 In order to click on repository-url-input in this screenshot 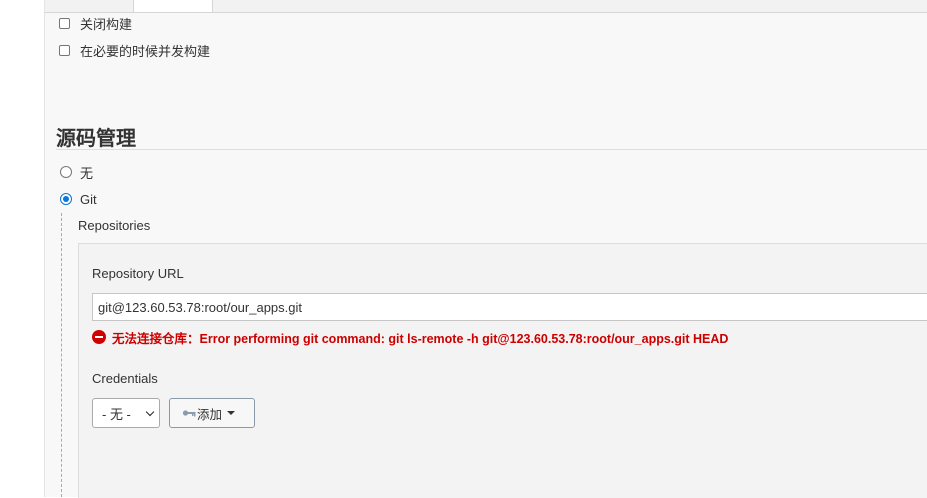, I will do `click(509, 307)`.